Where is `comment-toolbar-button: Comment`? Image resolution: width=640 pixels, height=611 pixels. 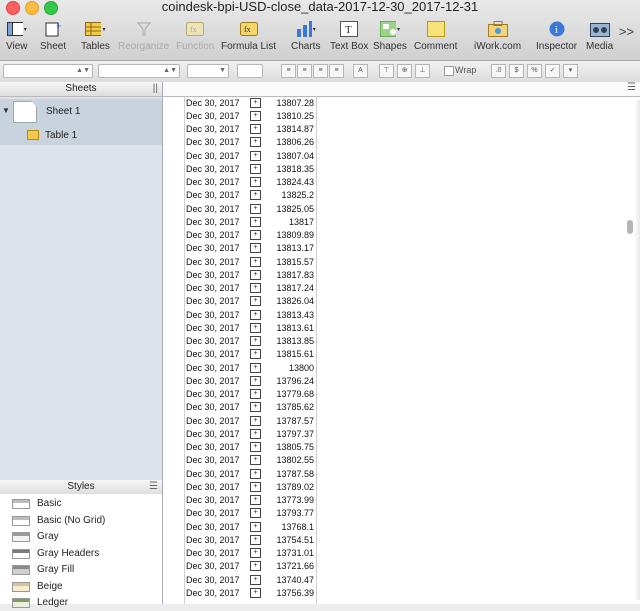 comment-toolbar-button: Comment is located at coordinates (435, 36).